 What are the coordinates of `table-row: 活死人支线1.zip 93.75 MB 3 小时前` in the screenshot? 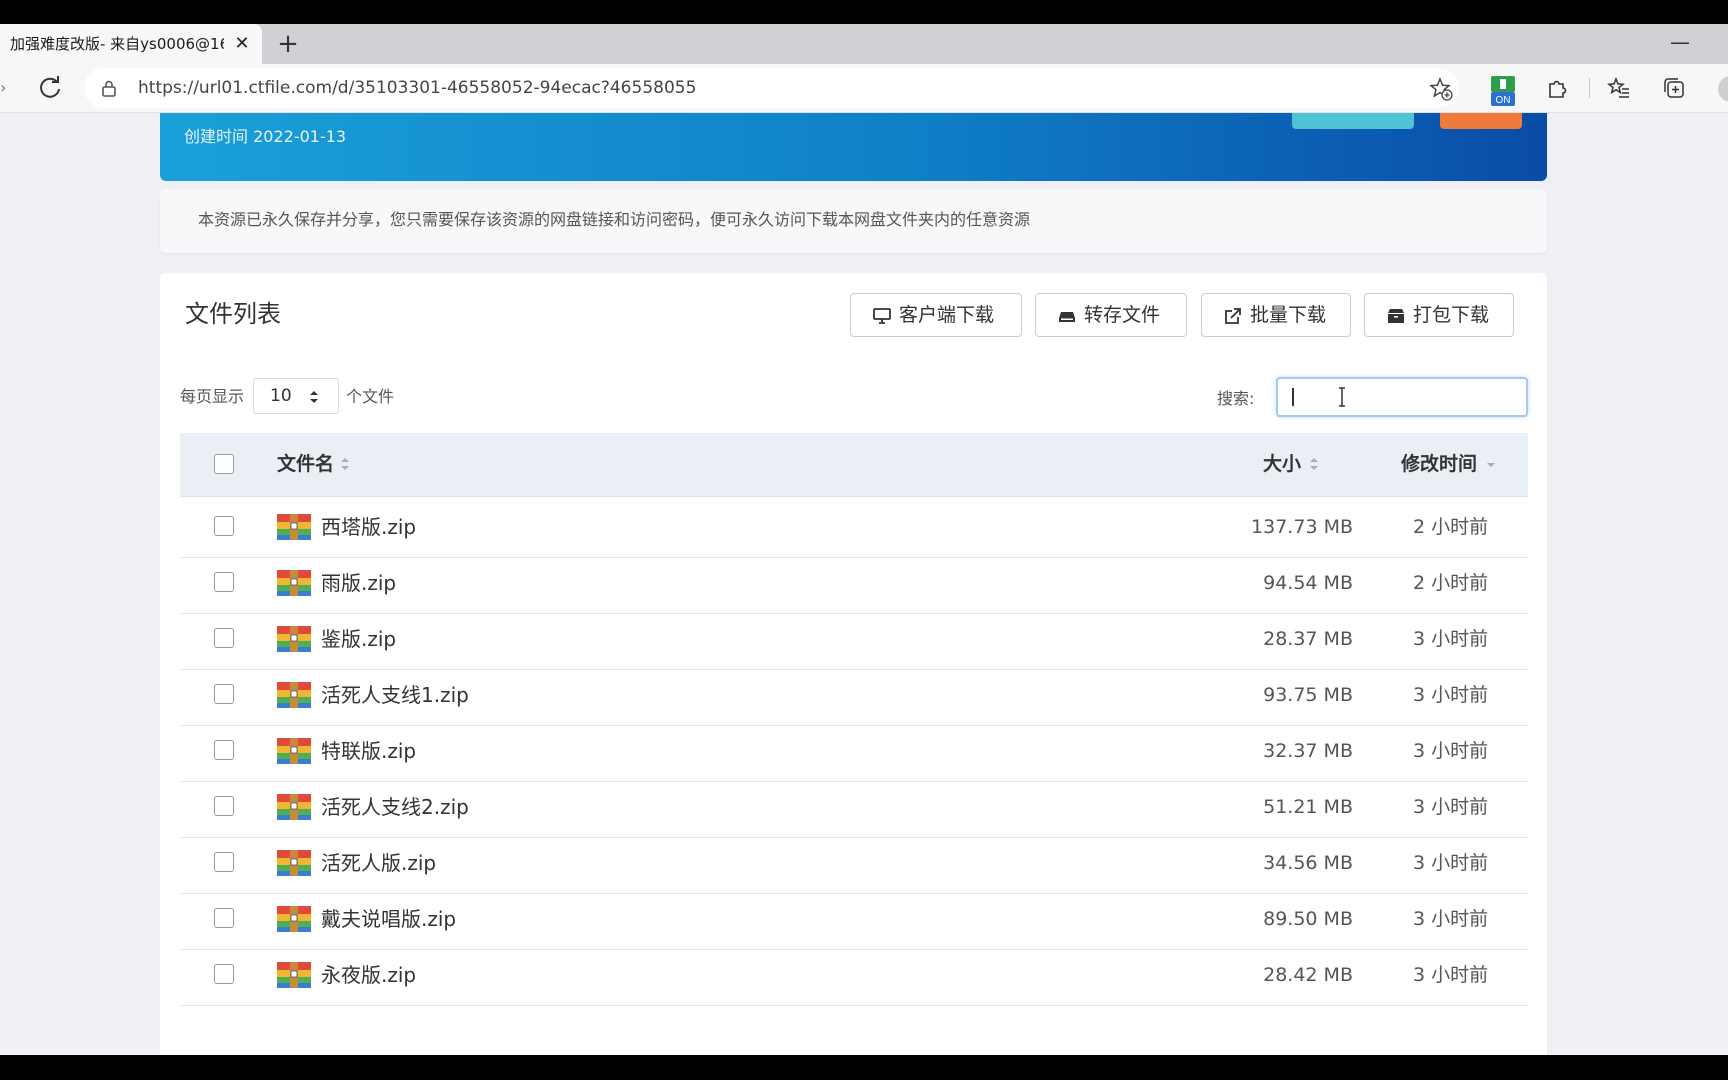 It's located at (854, 695).